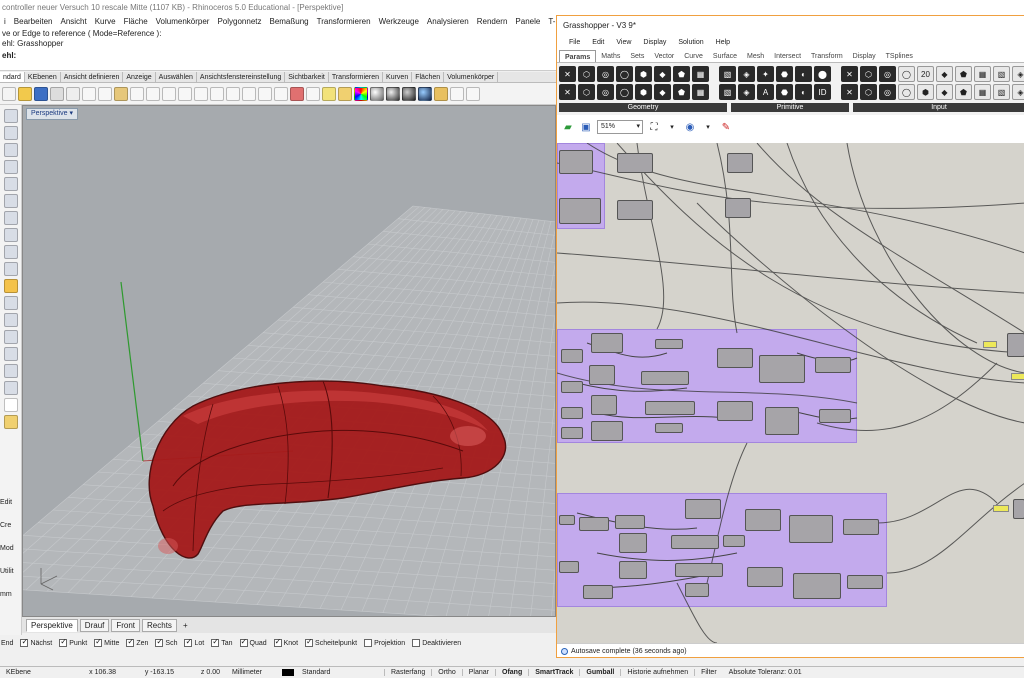 Image resolution: width=1024 pixels, height=678 pixels. What do you see at coordinates (11, 601) in the screenshot?
I see `panel-label-mm: mm` at bounding box center [11, 601].